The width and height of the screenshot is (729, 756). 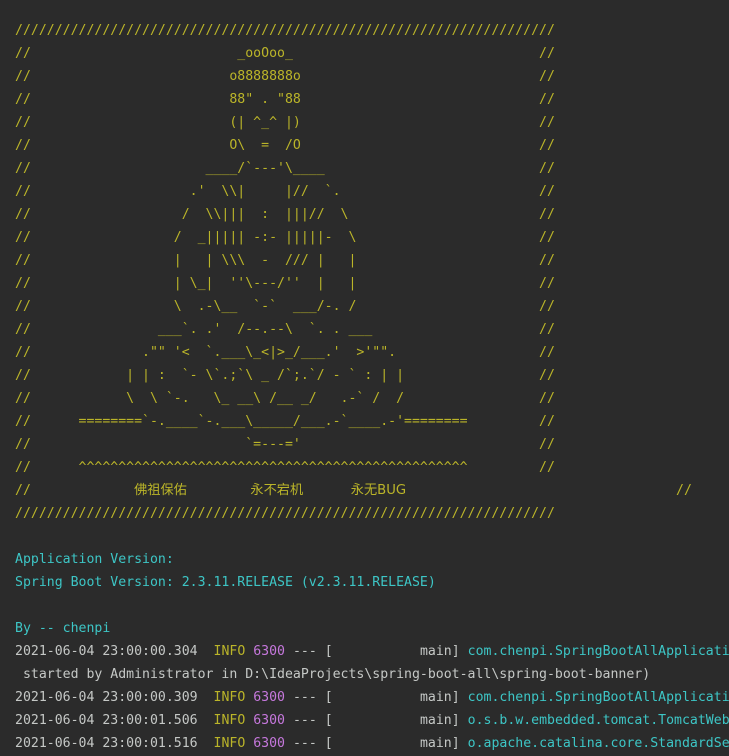 I want to click on banner-line: // | \_| ''\---/'' | | //, so click(x=285, y=283).